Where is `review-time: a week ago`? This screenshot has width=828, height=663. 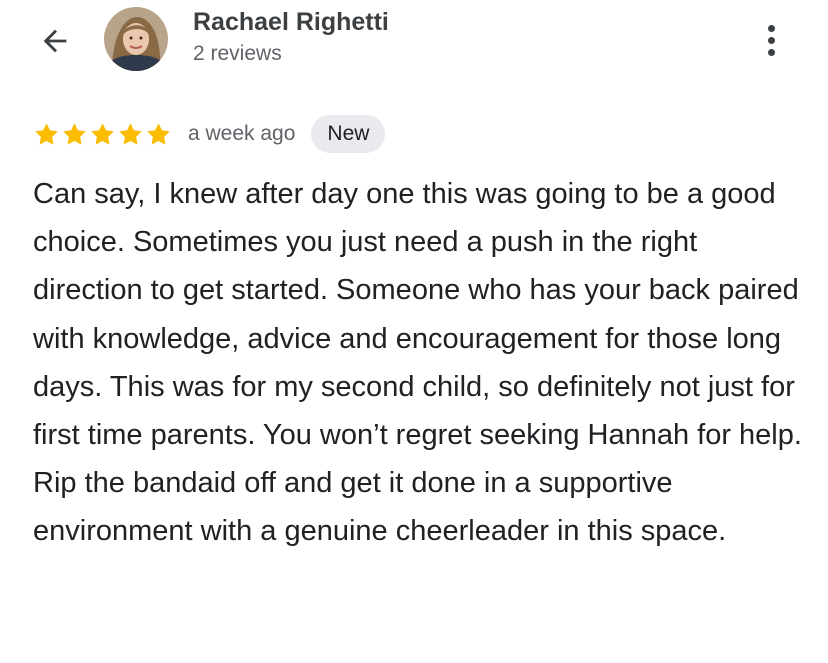
review-time: a week ago is located at coordinates (242, 133).